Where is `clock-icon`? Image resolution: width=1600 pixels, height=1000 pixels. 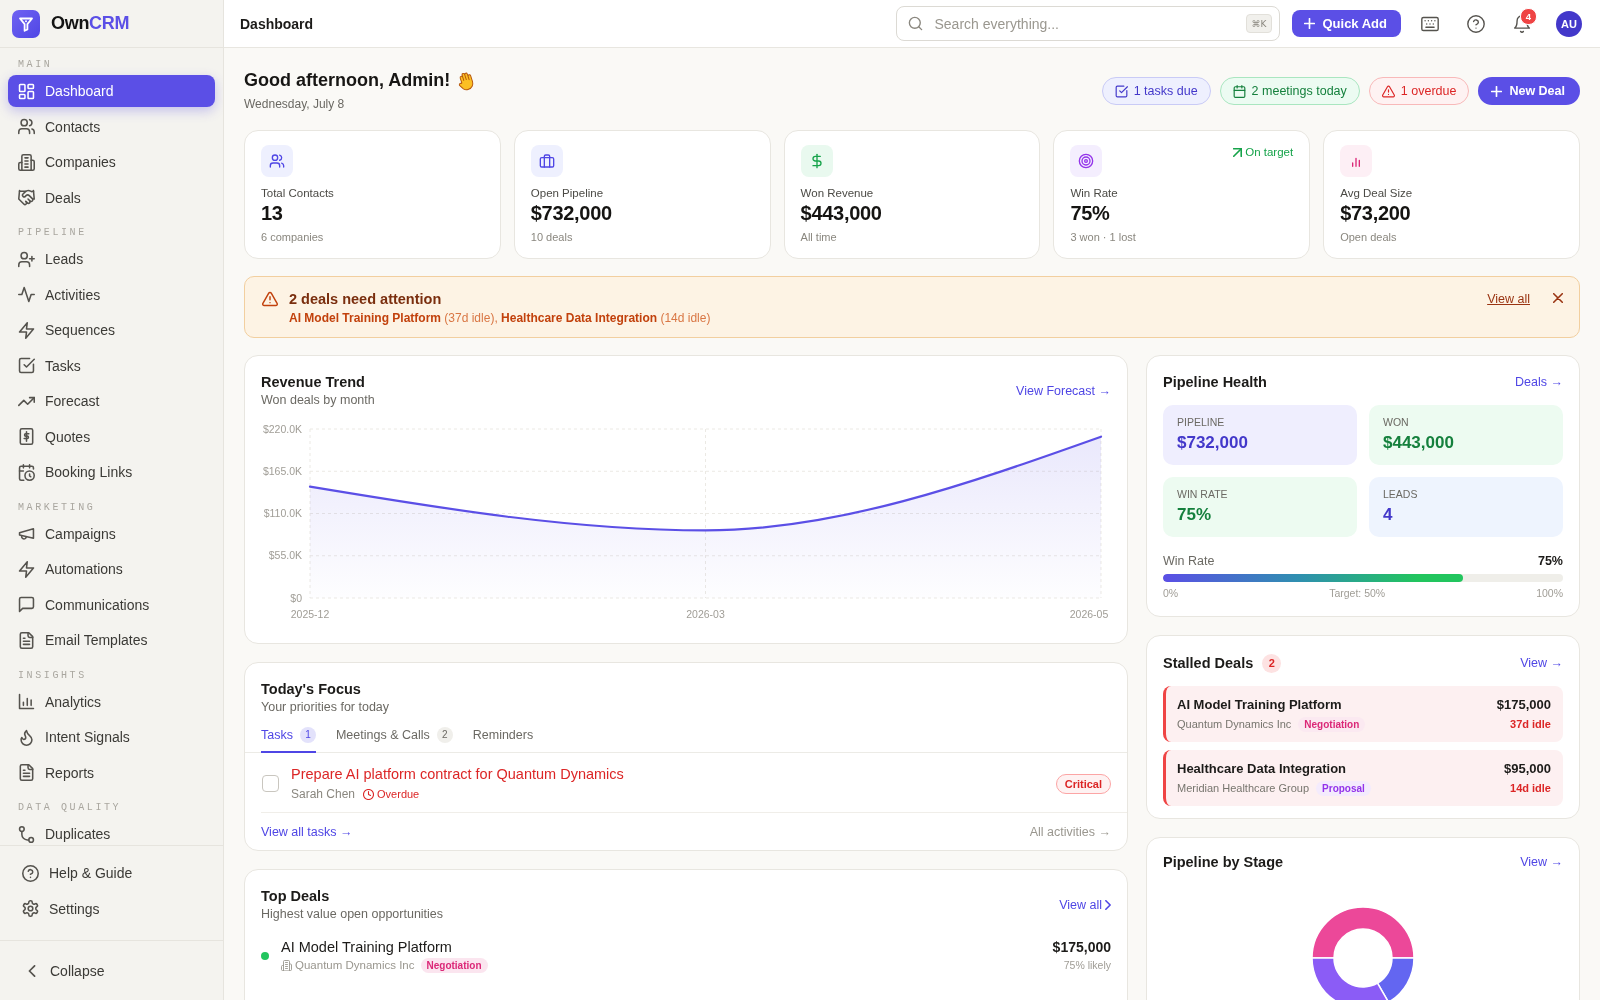 clock-icon is located at coordinates (369, 794).